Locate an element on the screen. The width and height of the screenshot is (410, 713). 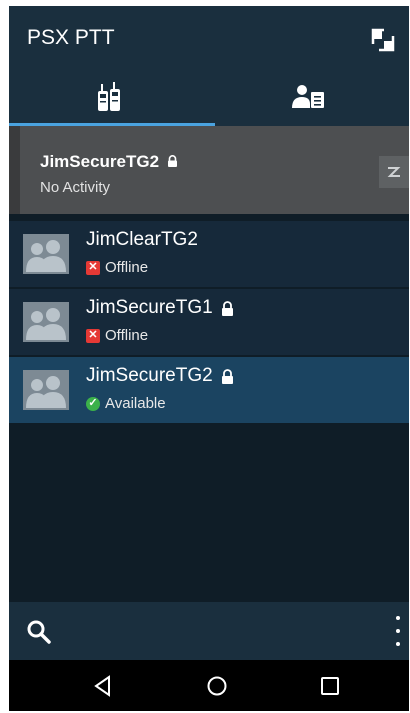
talkgroup-name: JimSecureTG1 is located at coordinates (160, 308).